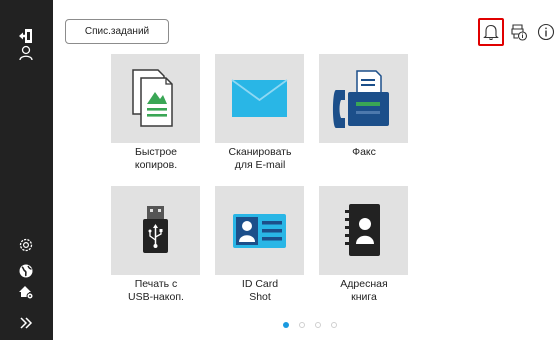 This screenshot has width=558, height=340. I want to click on accessibility-icon, so click(26, 292).